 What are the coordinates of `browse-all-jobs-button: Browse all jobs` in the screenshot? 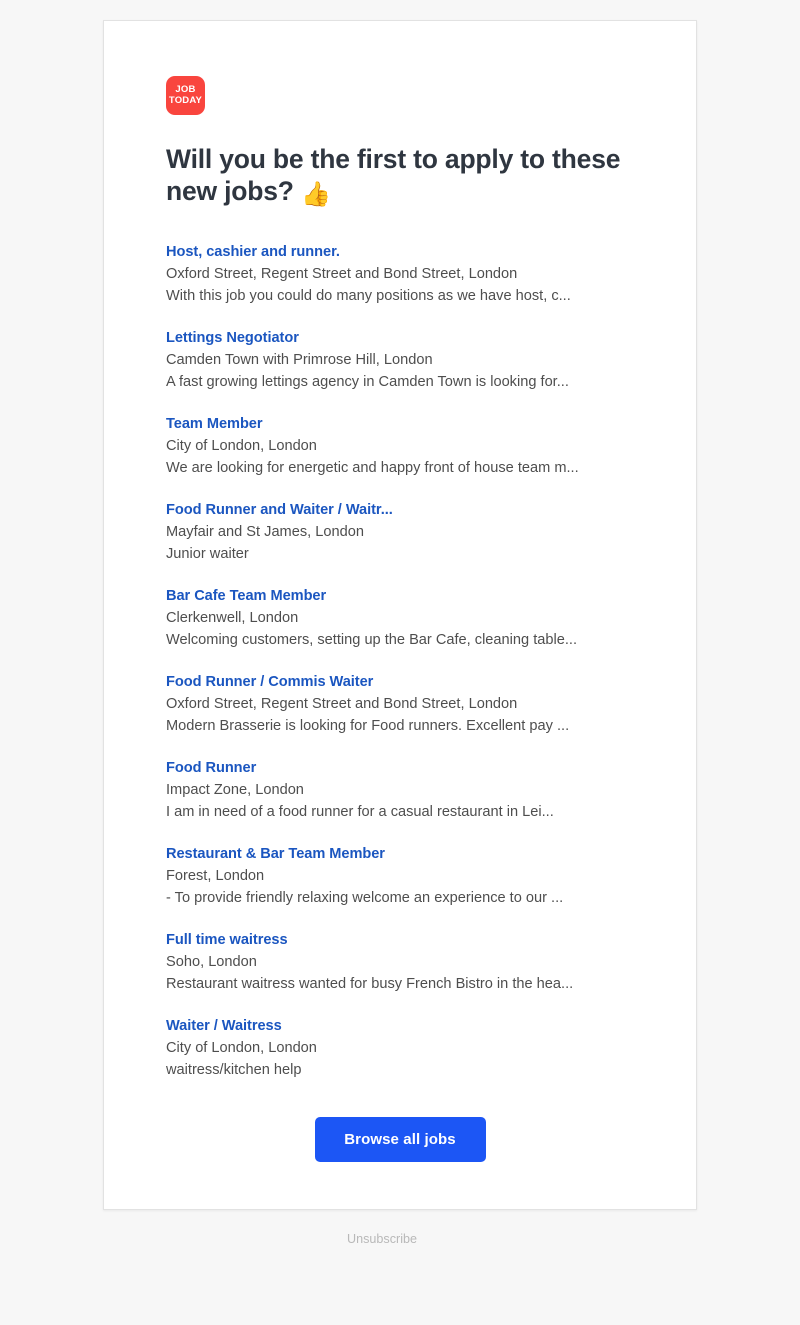 It's located at (400, 1139).